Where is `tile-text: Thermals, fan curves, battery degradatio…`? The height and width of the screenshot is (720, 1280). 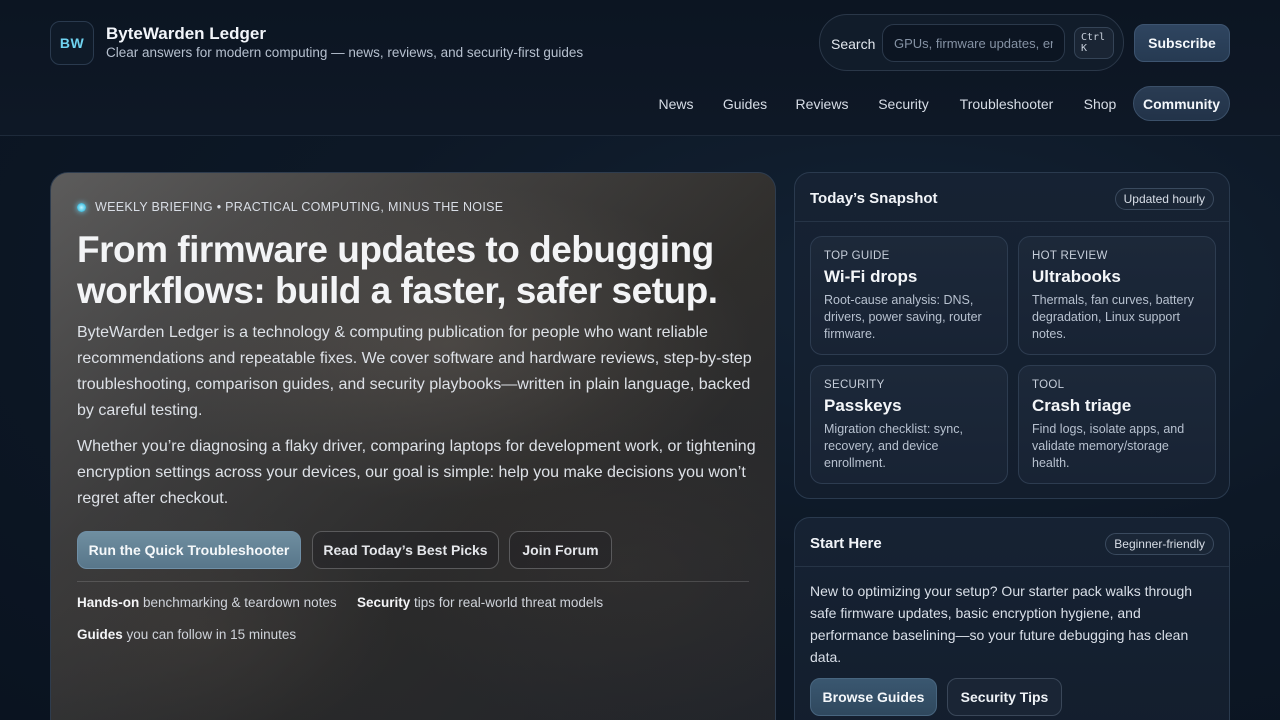 tile-text: Thermals, fan curves, battery degradatio… is located at coordinates (1113, 317).